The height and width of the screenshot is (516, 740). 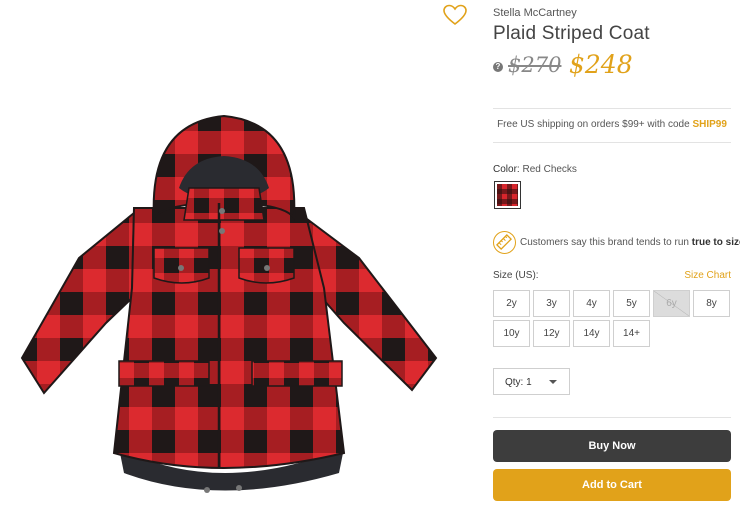 I want to click on size-option-4y: 4y, so click(x=591, y=303).